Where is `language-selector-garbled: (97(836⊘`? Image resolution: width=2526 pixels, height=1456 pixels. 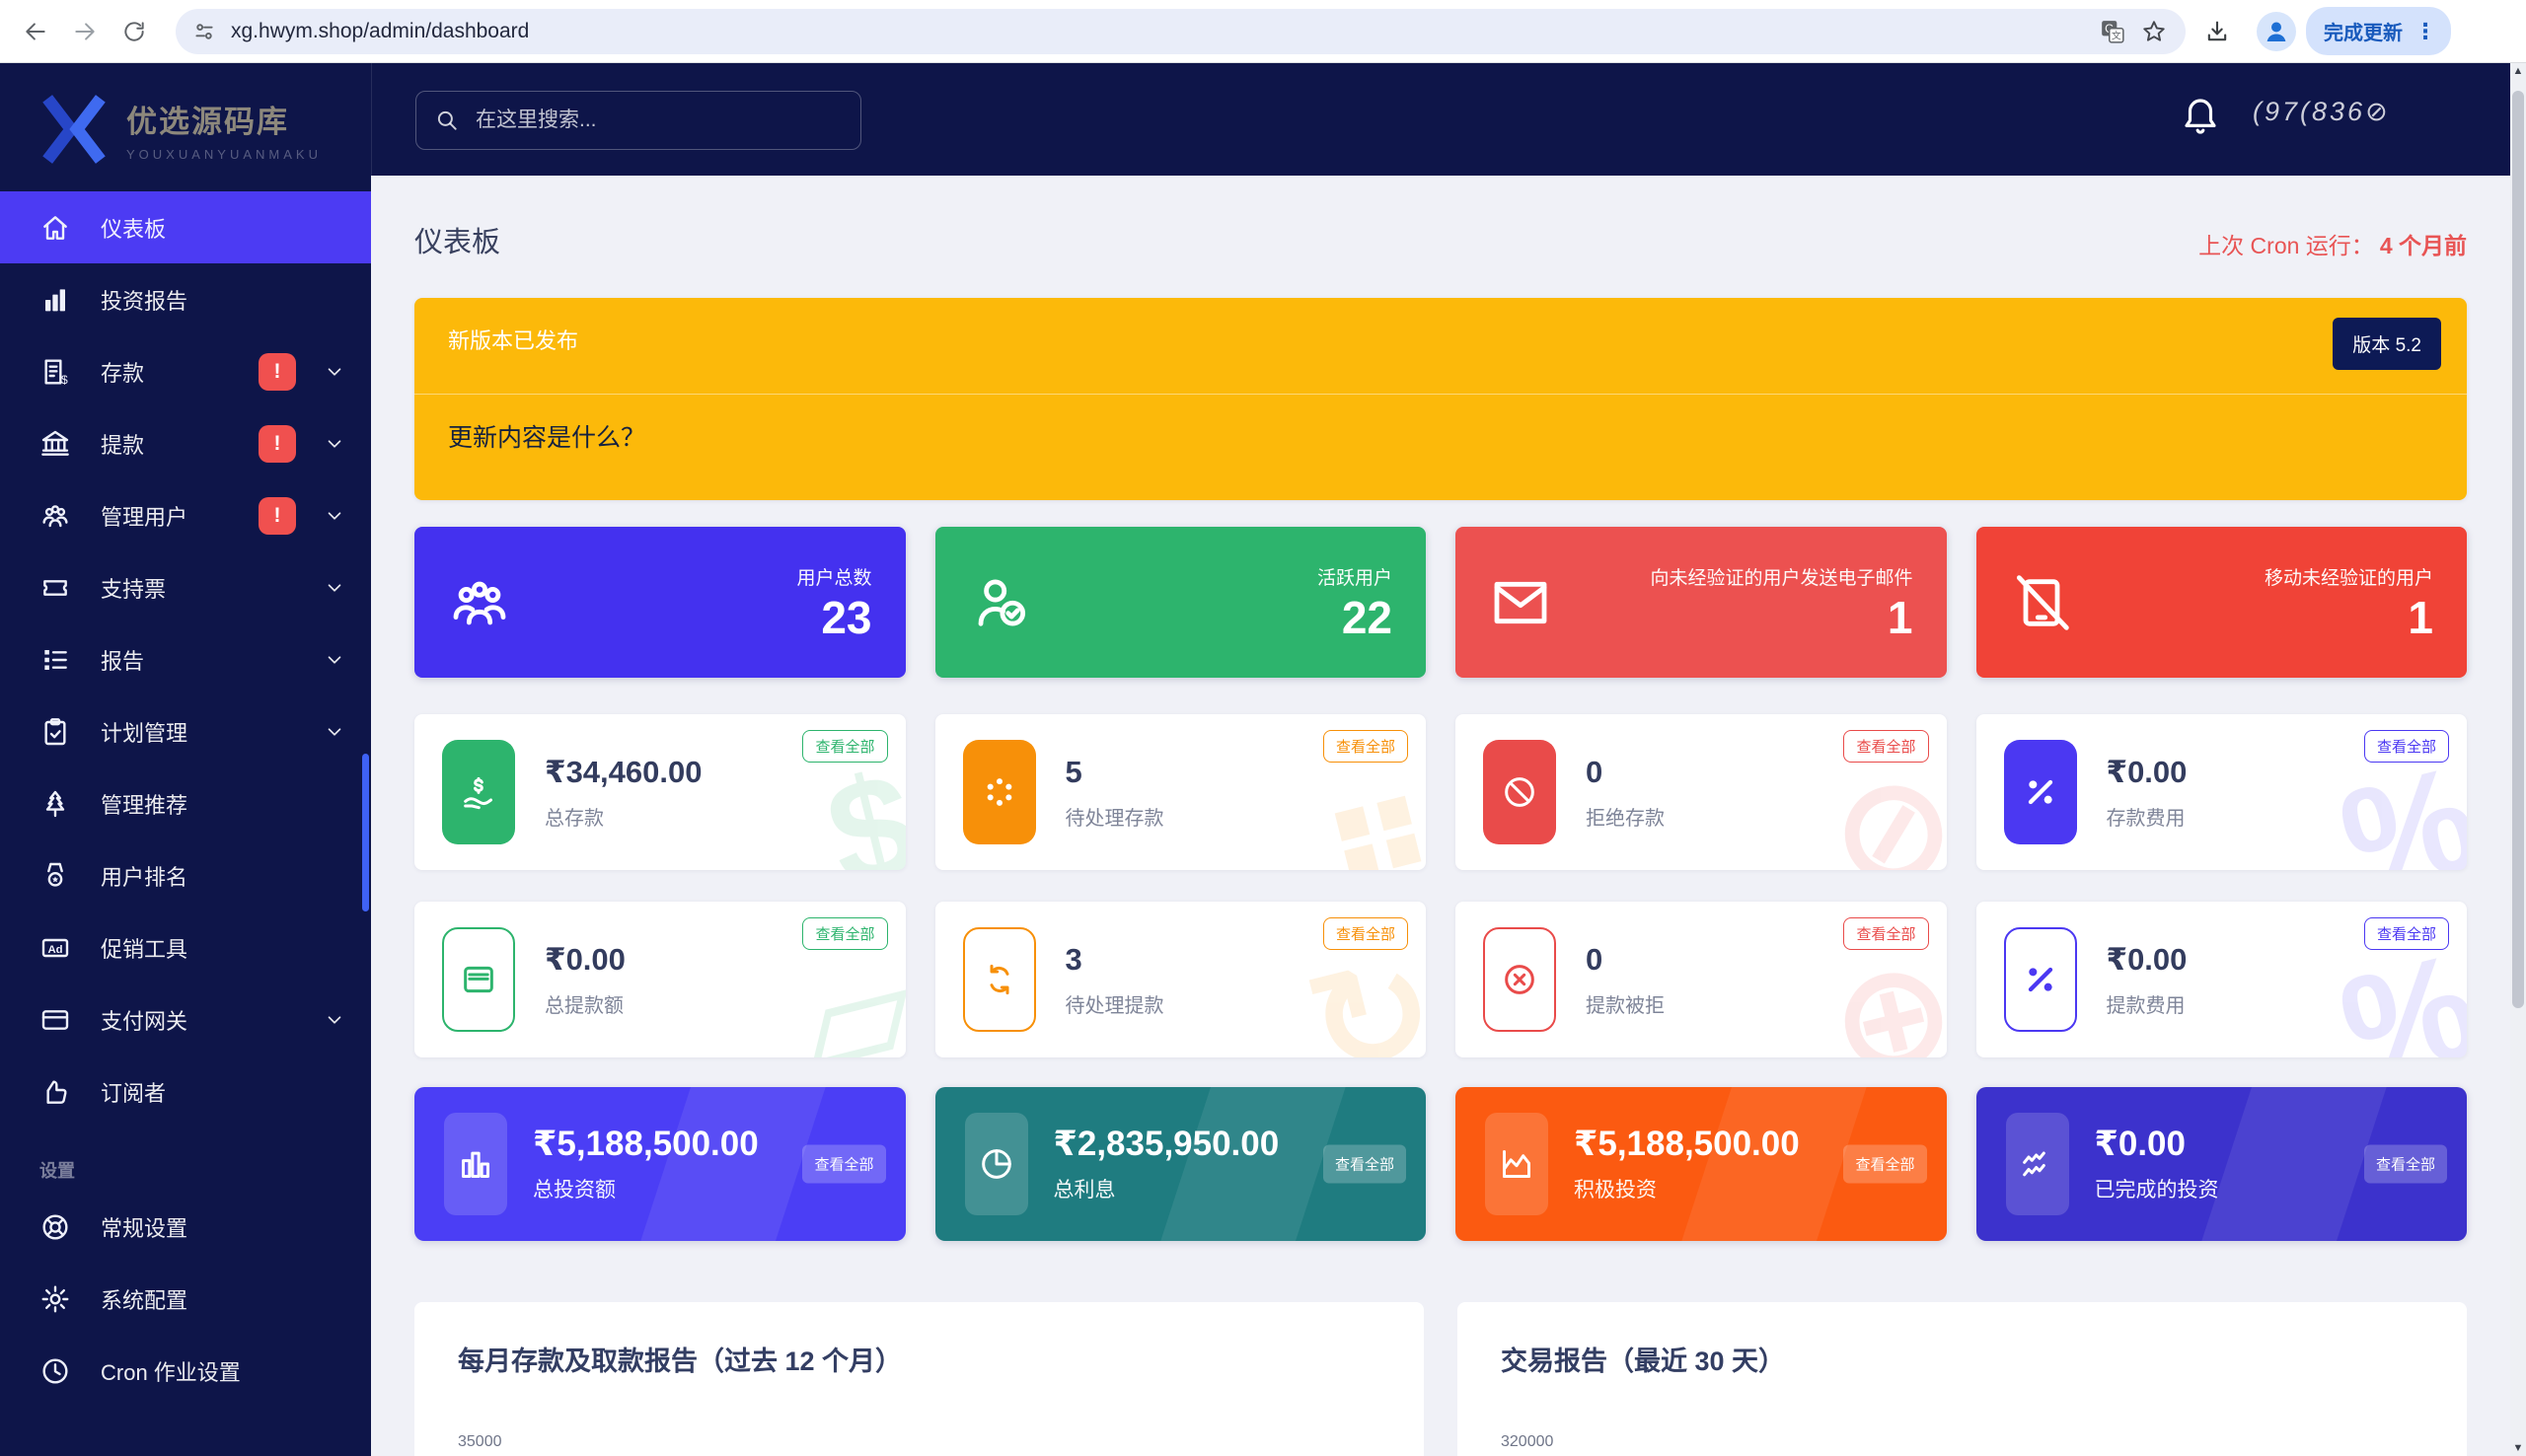
language-selector-garbled: (97(836⊘ is located at coordinates (2322, 112).